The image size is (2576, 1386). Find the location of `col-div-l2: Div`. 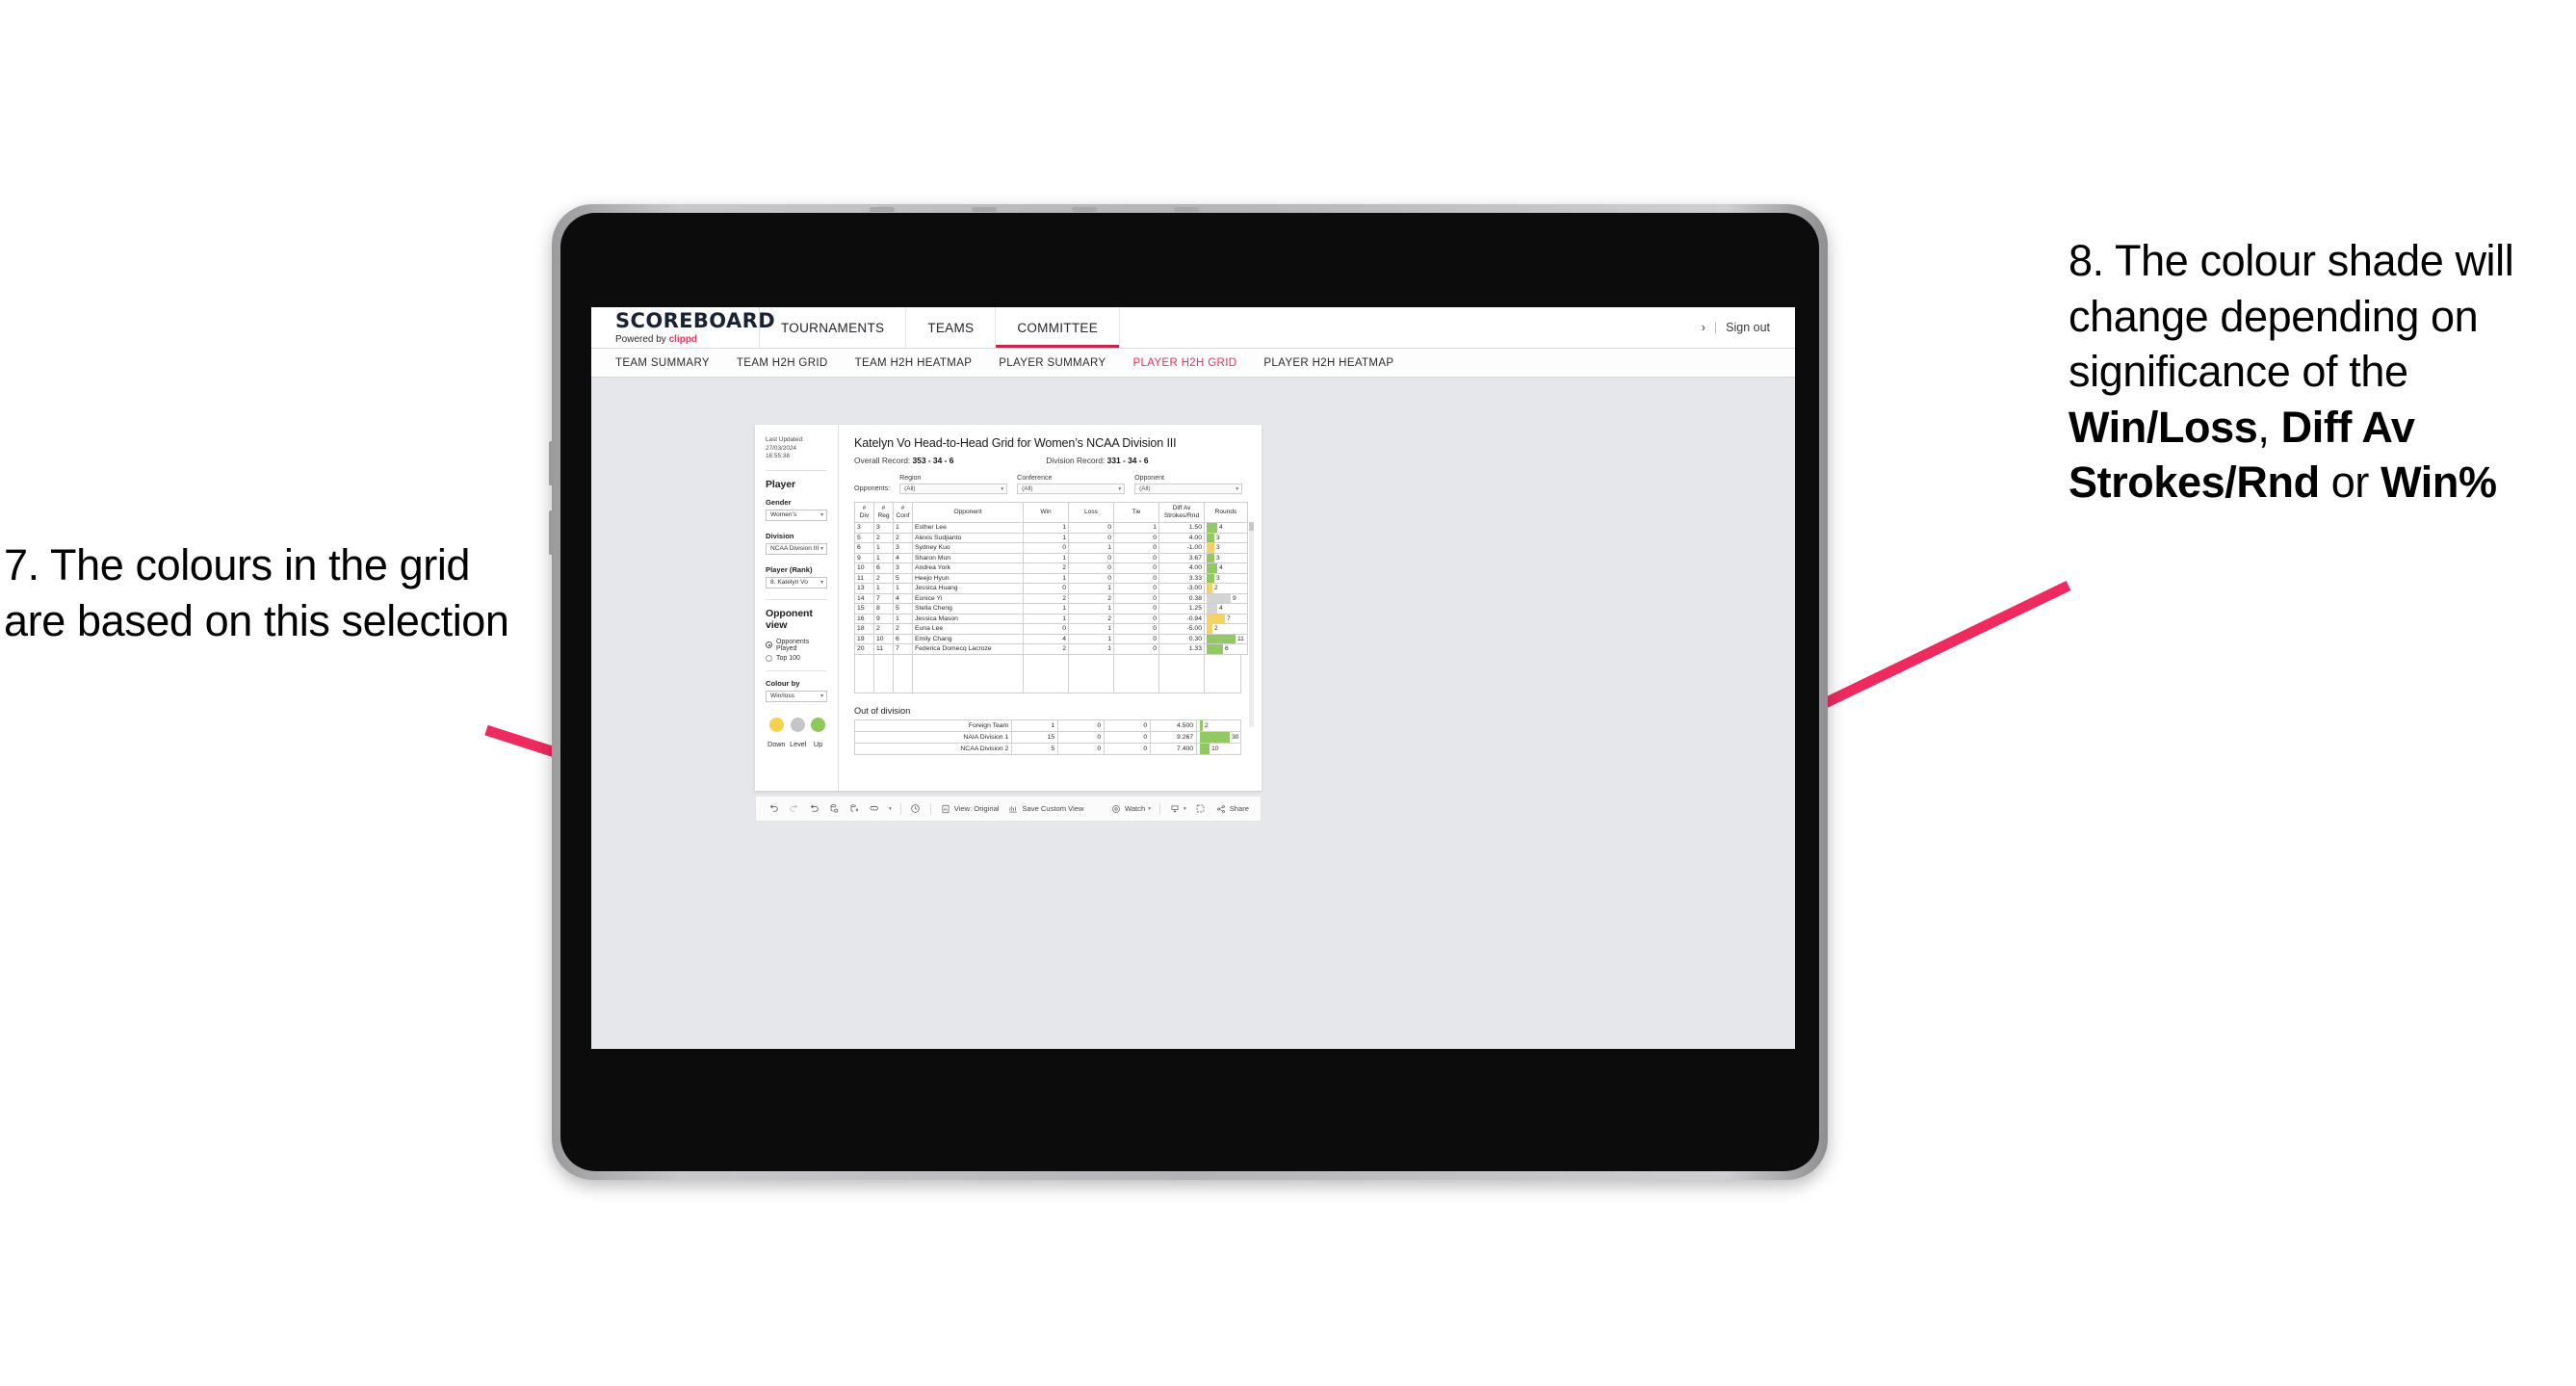

col-div-l2: Div is located at coordinates (864, 515).